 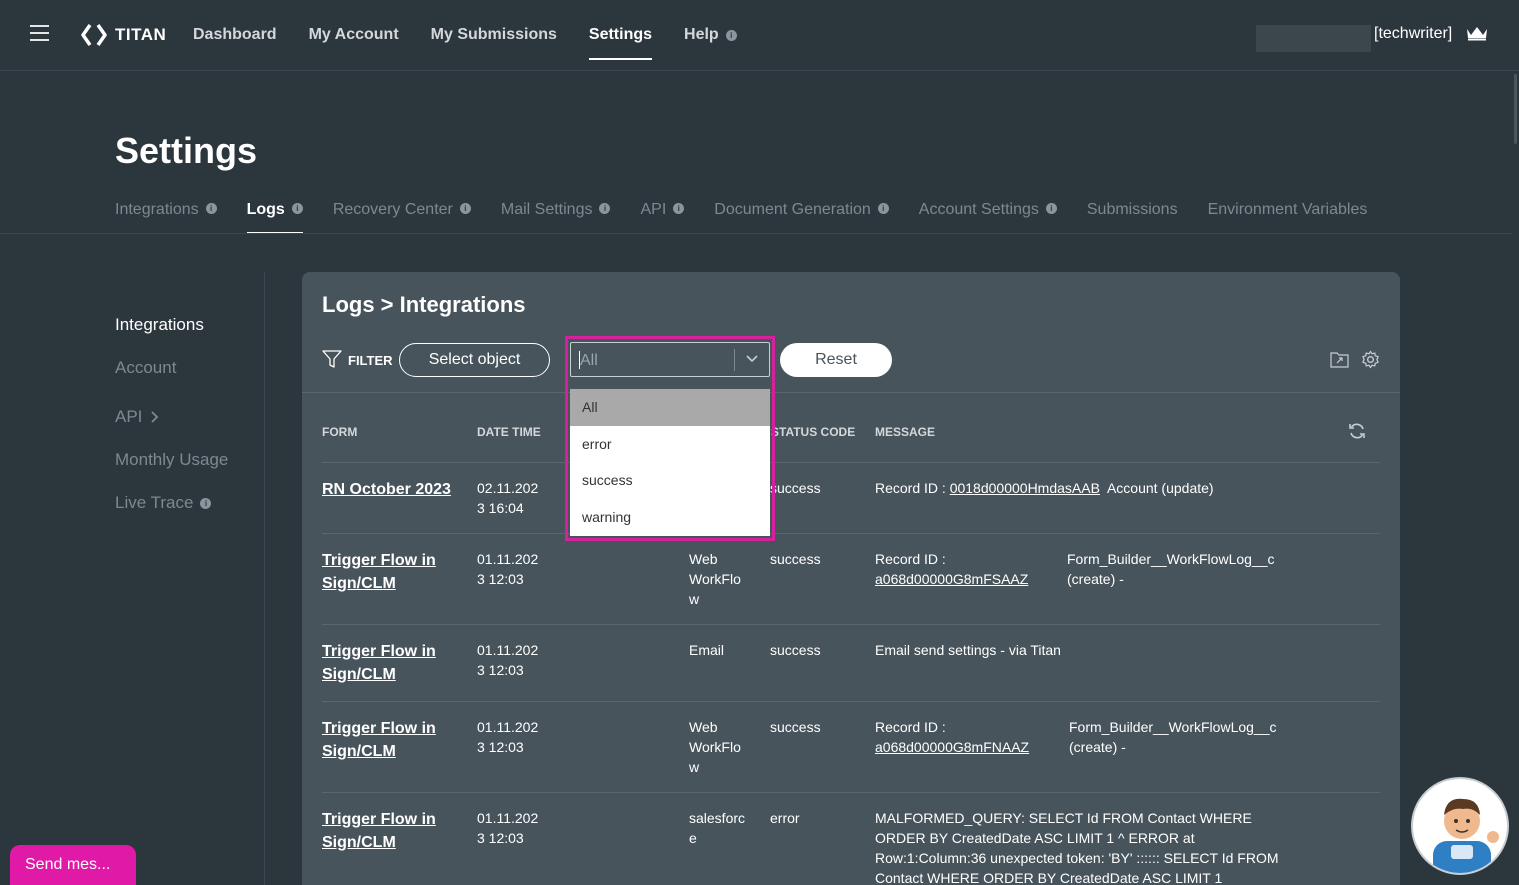 What do you see at coordinates (1515, 109) in the screenshot?
I see `scrollbar-thumb` at bounding box center [1515, 109].